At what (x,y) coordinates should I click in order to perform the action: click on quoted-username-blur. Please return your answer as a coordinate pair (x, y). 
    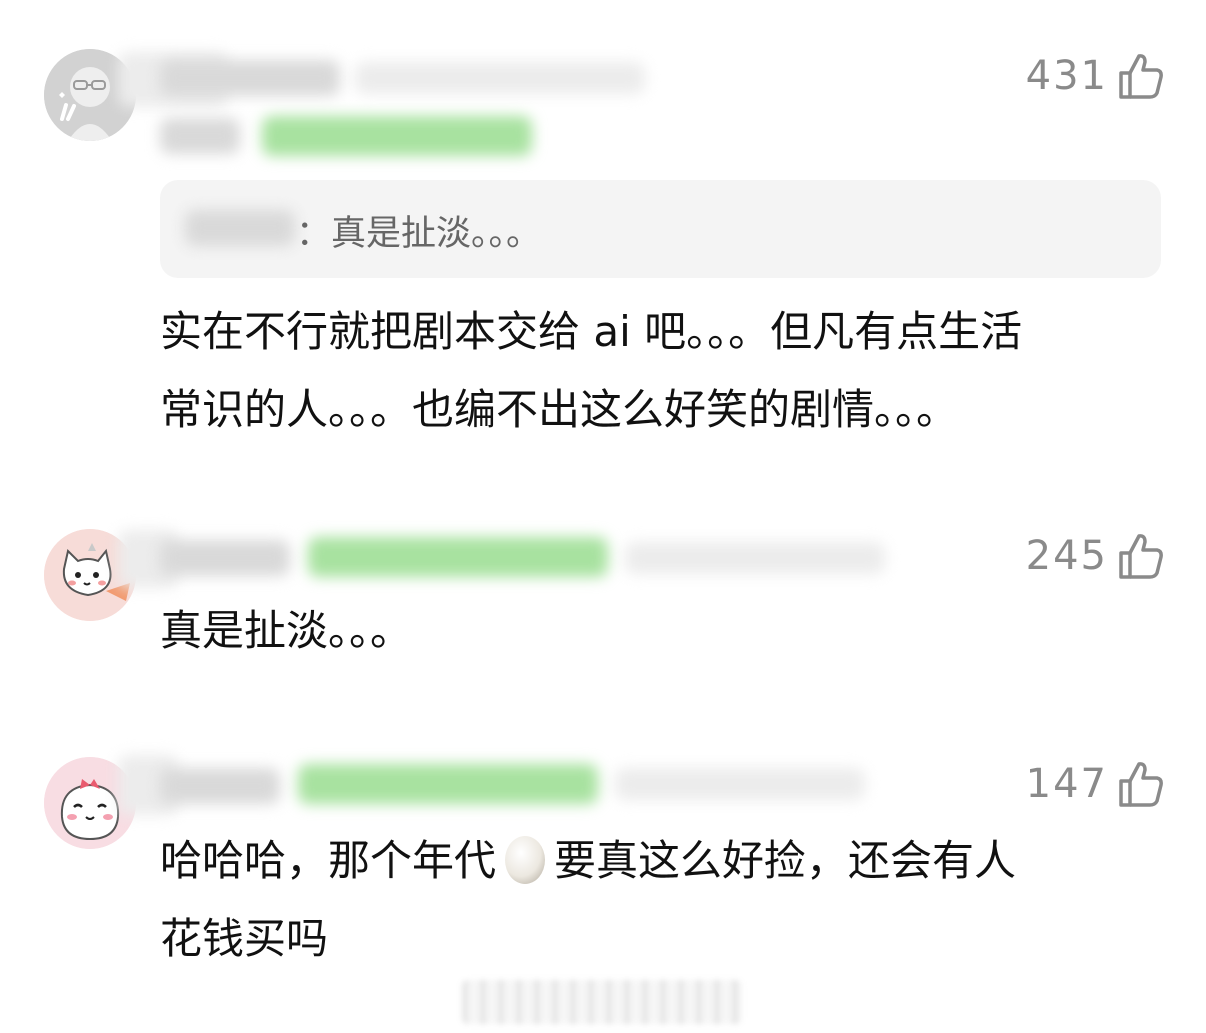
    Looking at the image, I should click on (240, 228).